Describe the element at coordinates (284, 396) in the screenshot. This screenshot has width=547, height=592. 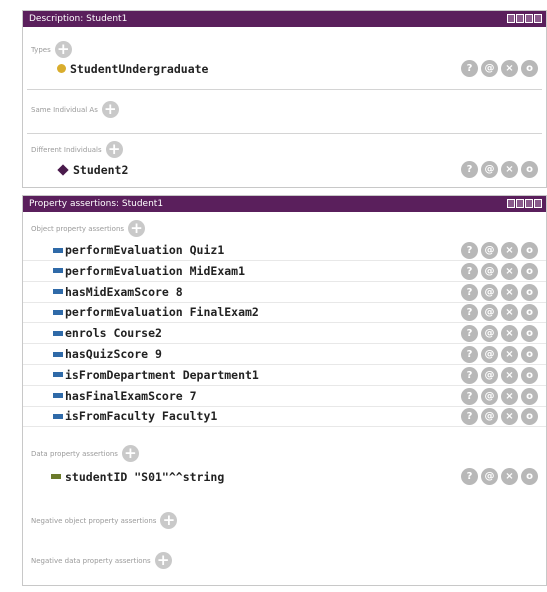
I see `object-property-row: hasFinalExamScore 7? @ × o` at that location.